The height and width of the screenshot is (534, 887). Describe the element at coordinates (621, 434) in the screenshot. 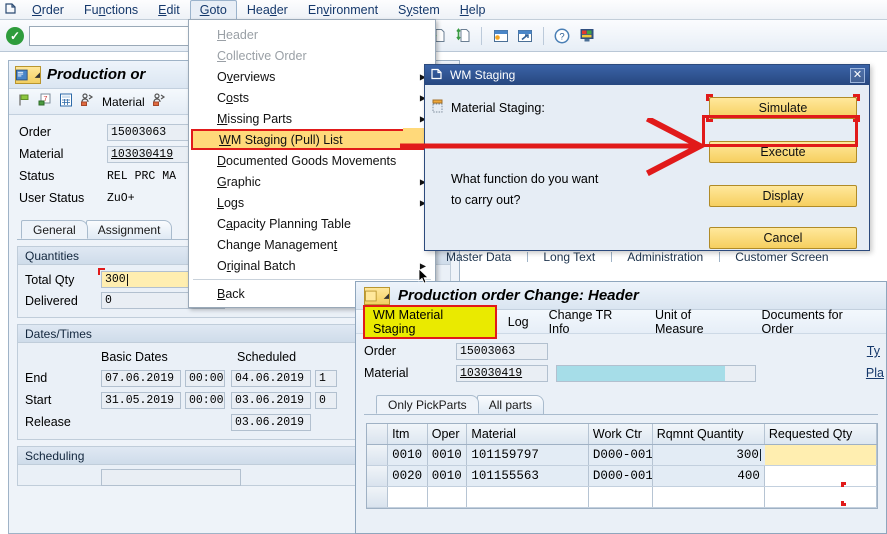

I see `column-header-work-ctr: Work Ctr` at that location.